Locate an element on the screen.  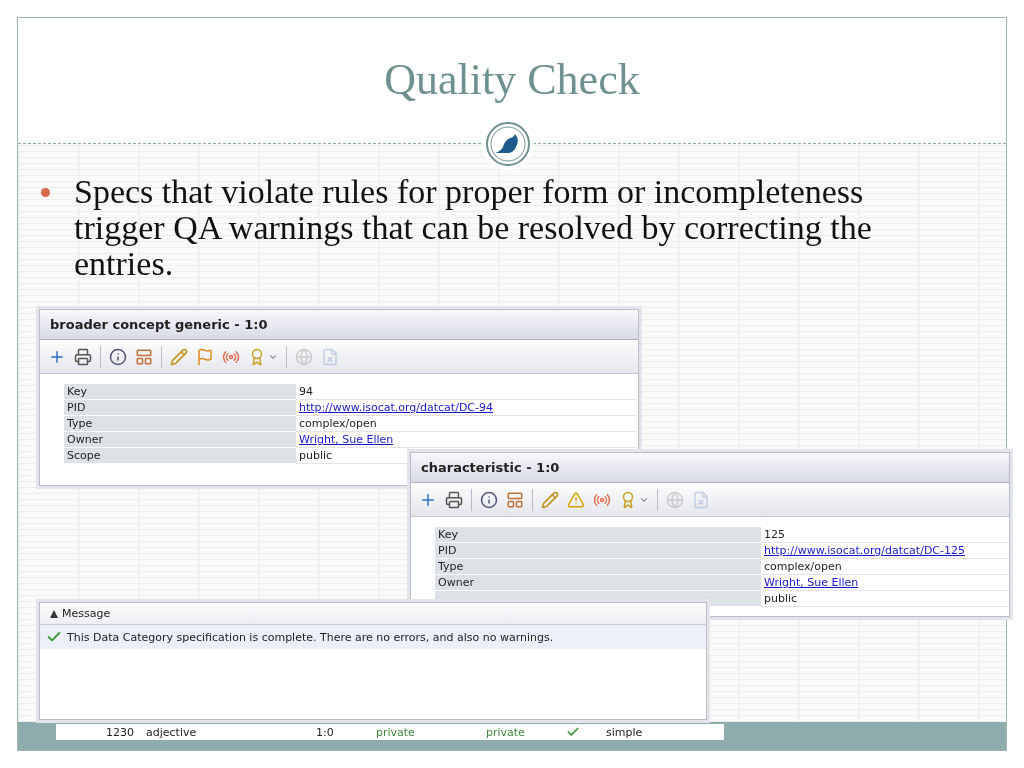
field-link: http://www.isocat.org/datcat/DC-94 is located at coordinates (396, 407).